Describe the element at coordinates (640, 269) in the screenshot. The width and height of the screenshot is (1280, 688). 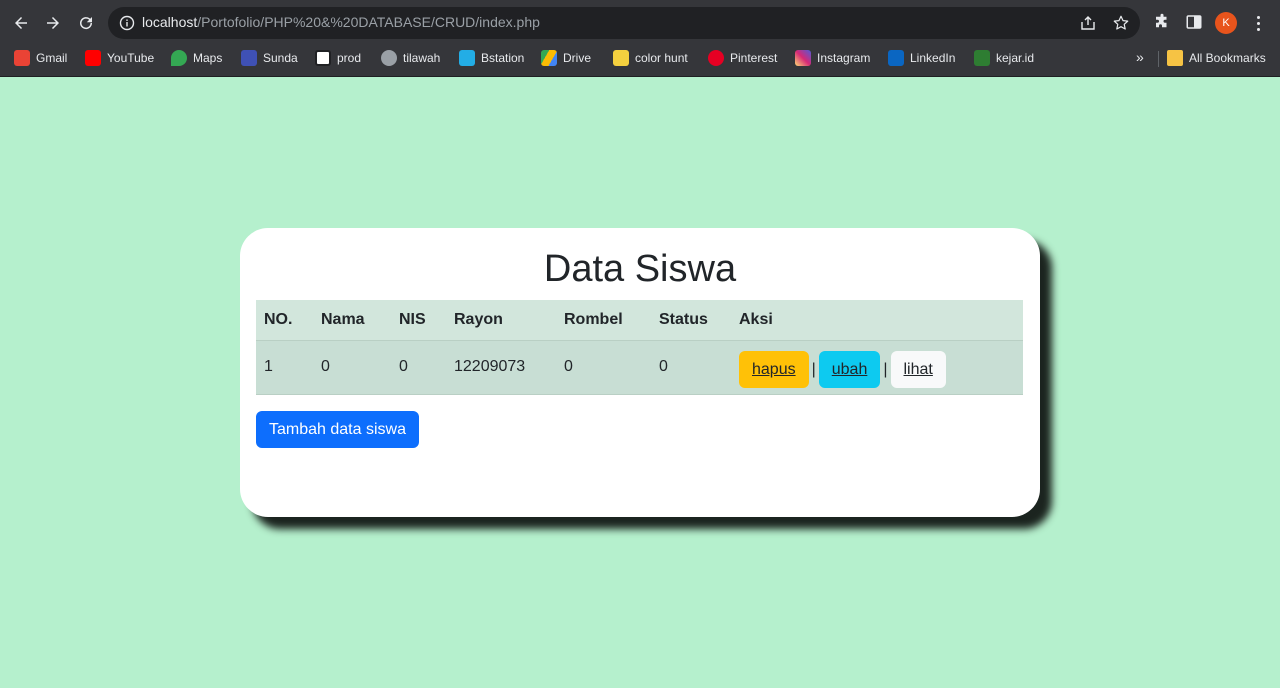
I see `page-title: Data Siswa` at that location.